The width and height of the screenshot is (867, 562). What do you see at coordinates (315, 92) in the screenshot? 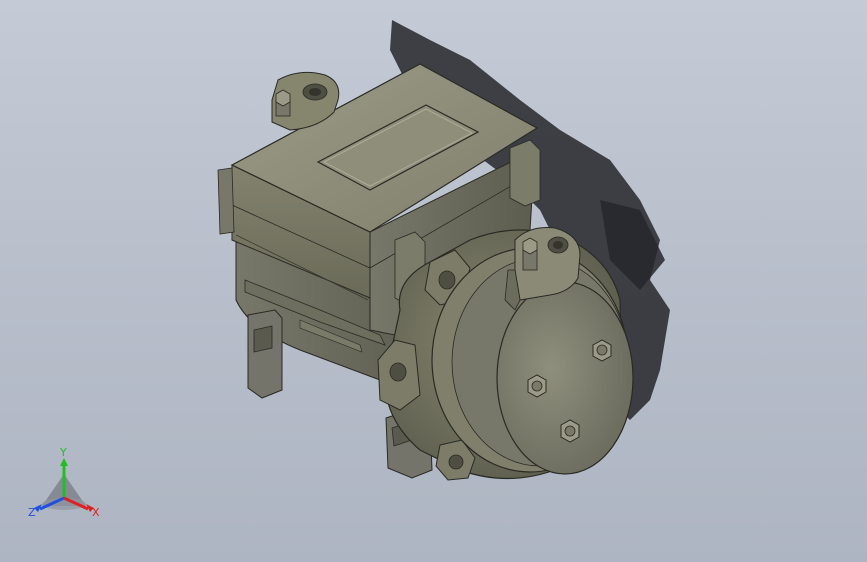
I see `mounting-boss-rear-hole-inner` at bounding box center [315, 92].